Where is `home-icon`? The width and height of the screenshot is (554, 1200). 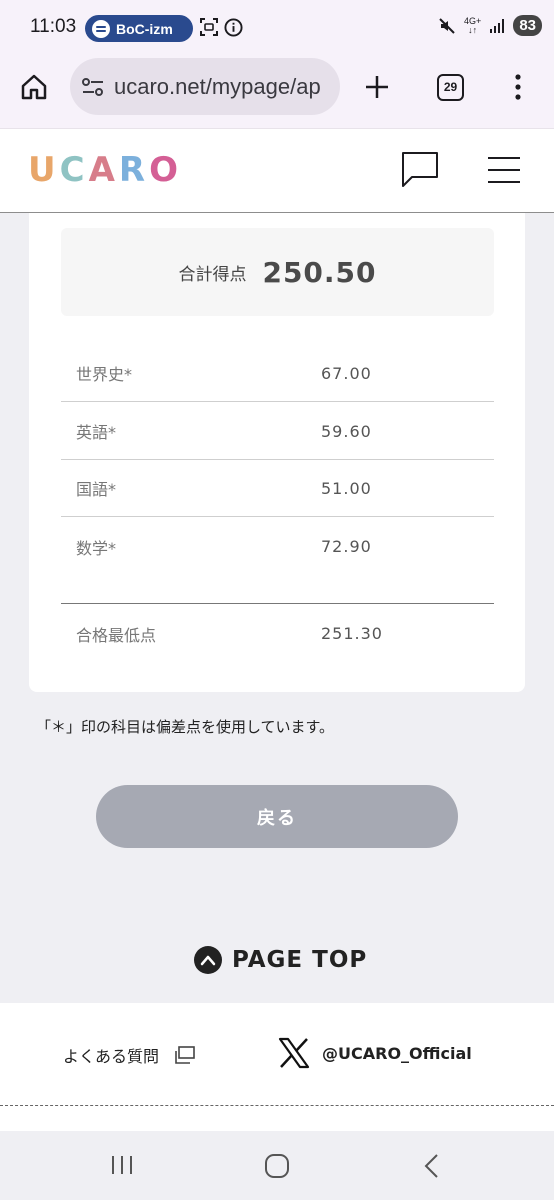 home-icon is located at coordinates (34, 87).